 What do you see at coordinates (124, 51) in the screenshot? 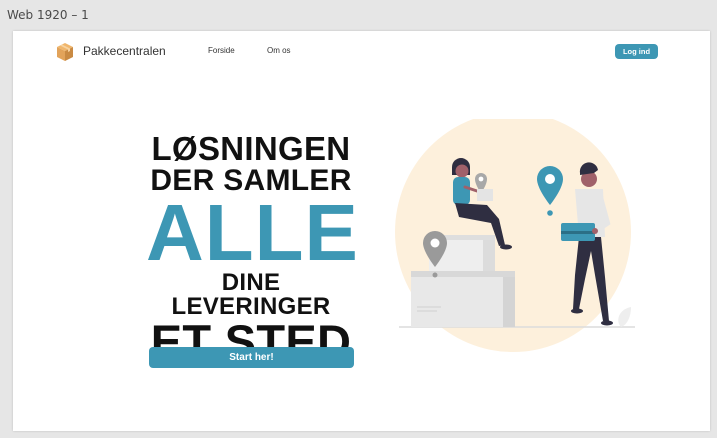
I see `brand-name: Pakkecentralen` at bounding box center [124, 51].